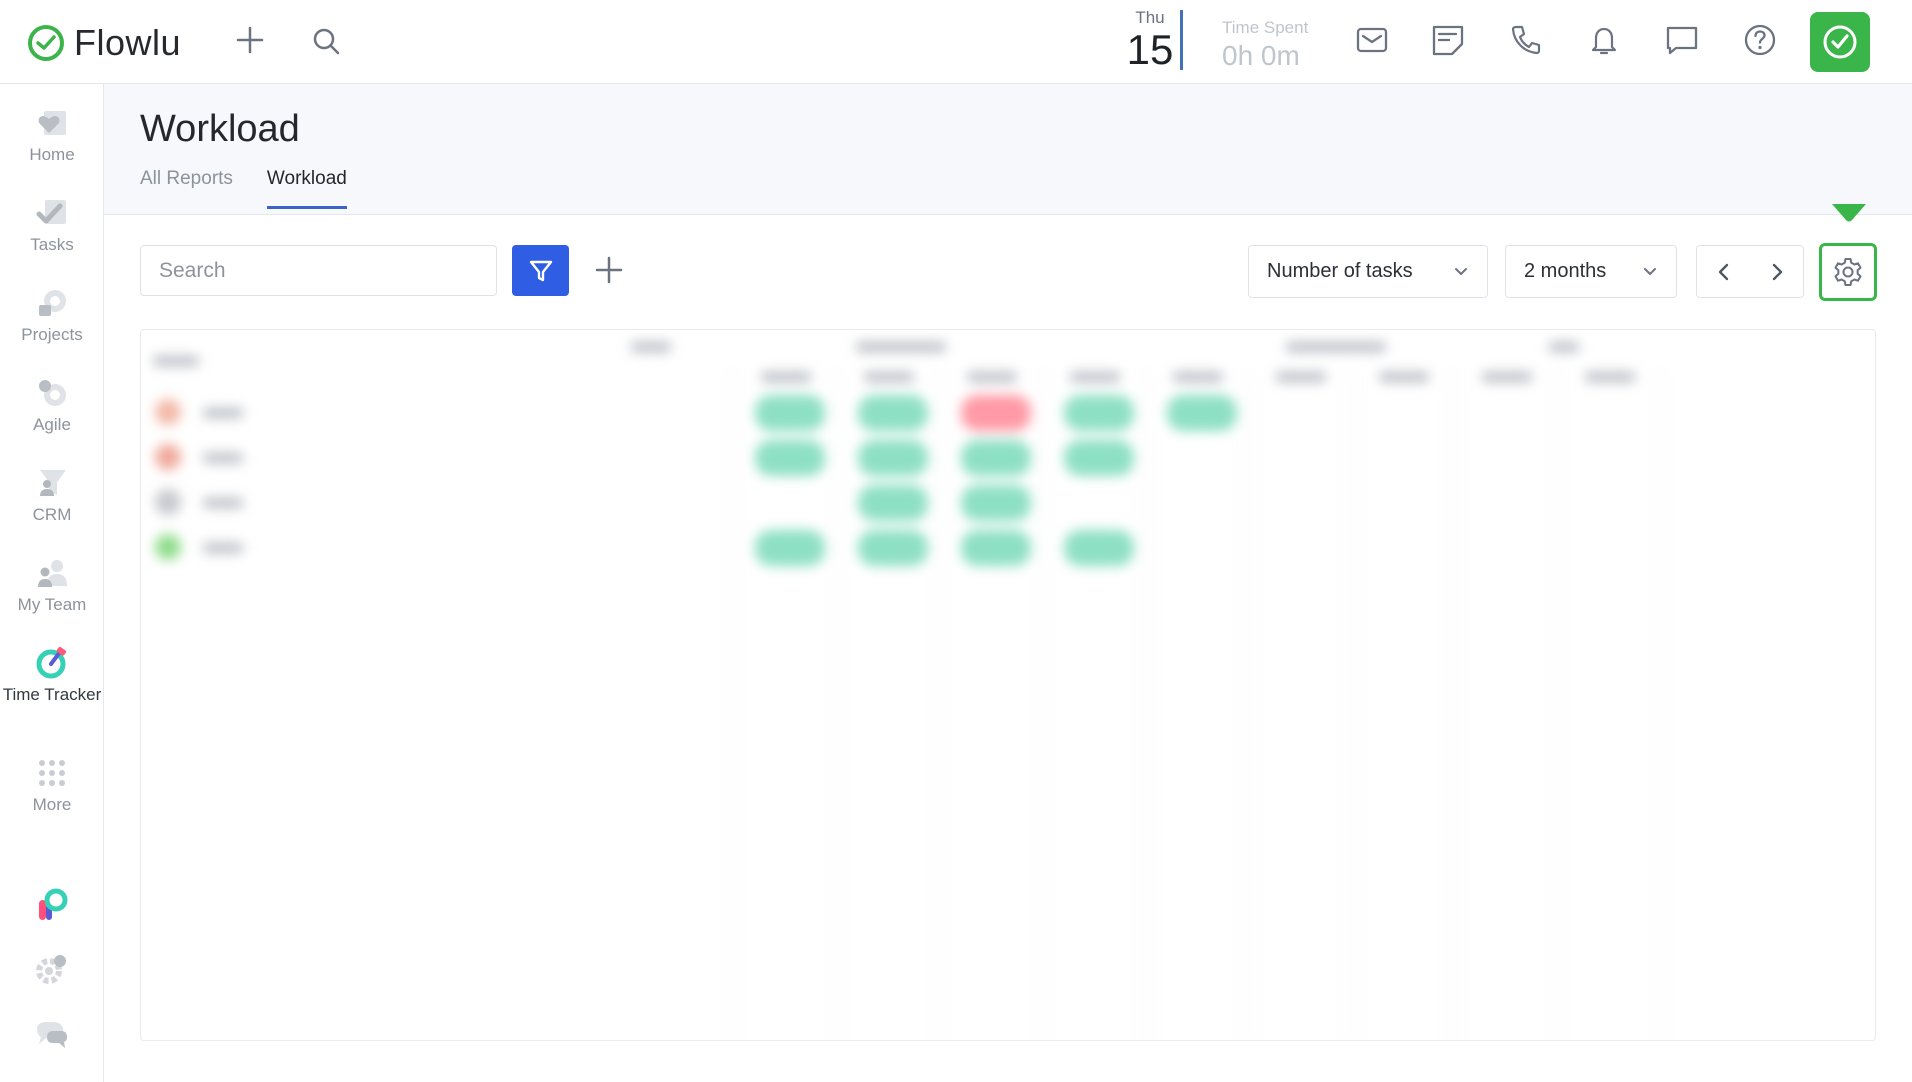 This screenshot has height=1082, width=1912. I want to click on sidebar-item-label: Agile, so click(52, 424).